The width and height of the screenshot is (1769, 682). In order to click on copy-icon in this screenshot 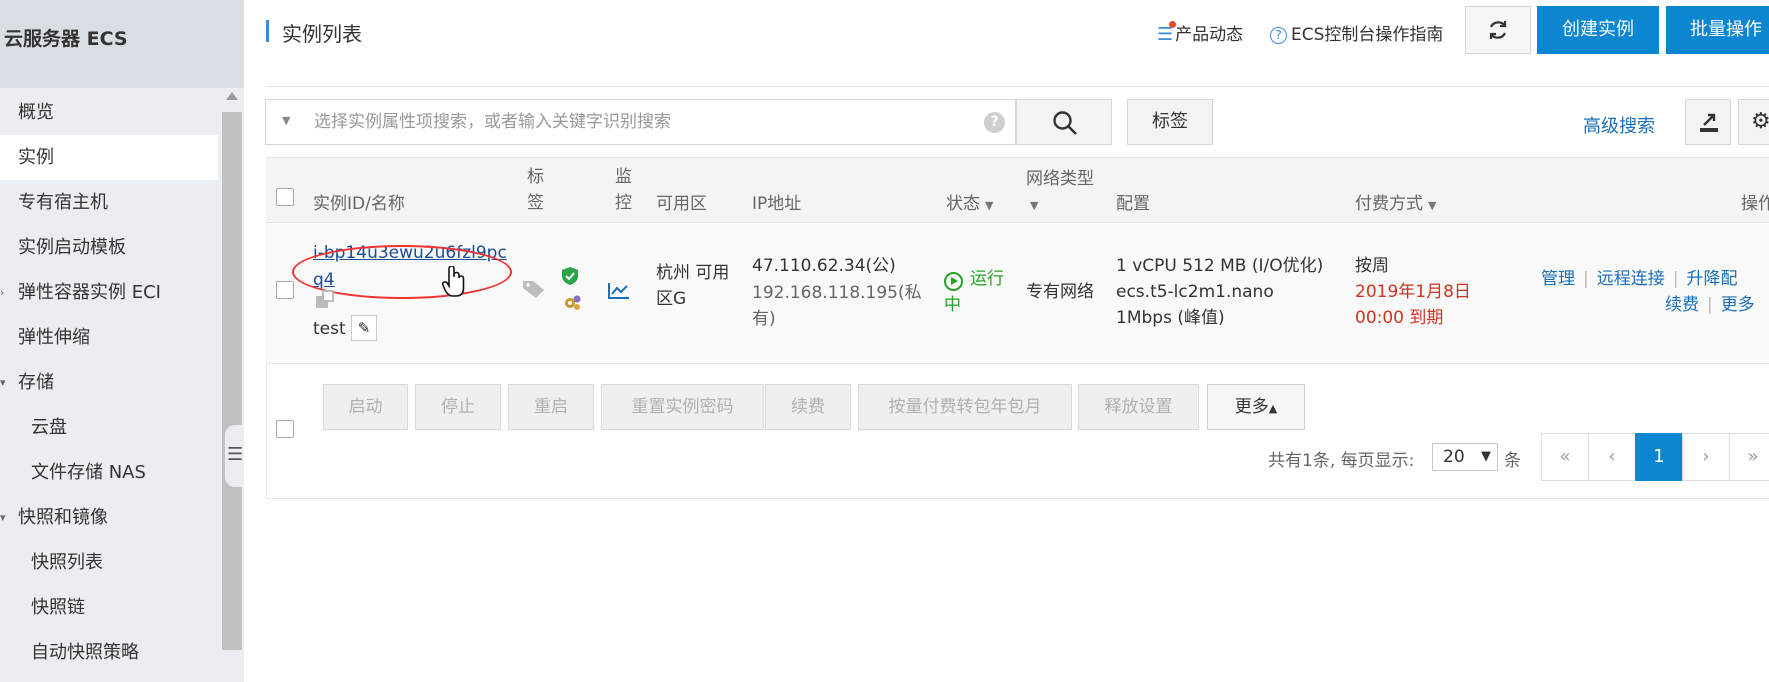, I will do `click(326, 300)`.